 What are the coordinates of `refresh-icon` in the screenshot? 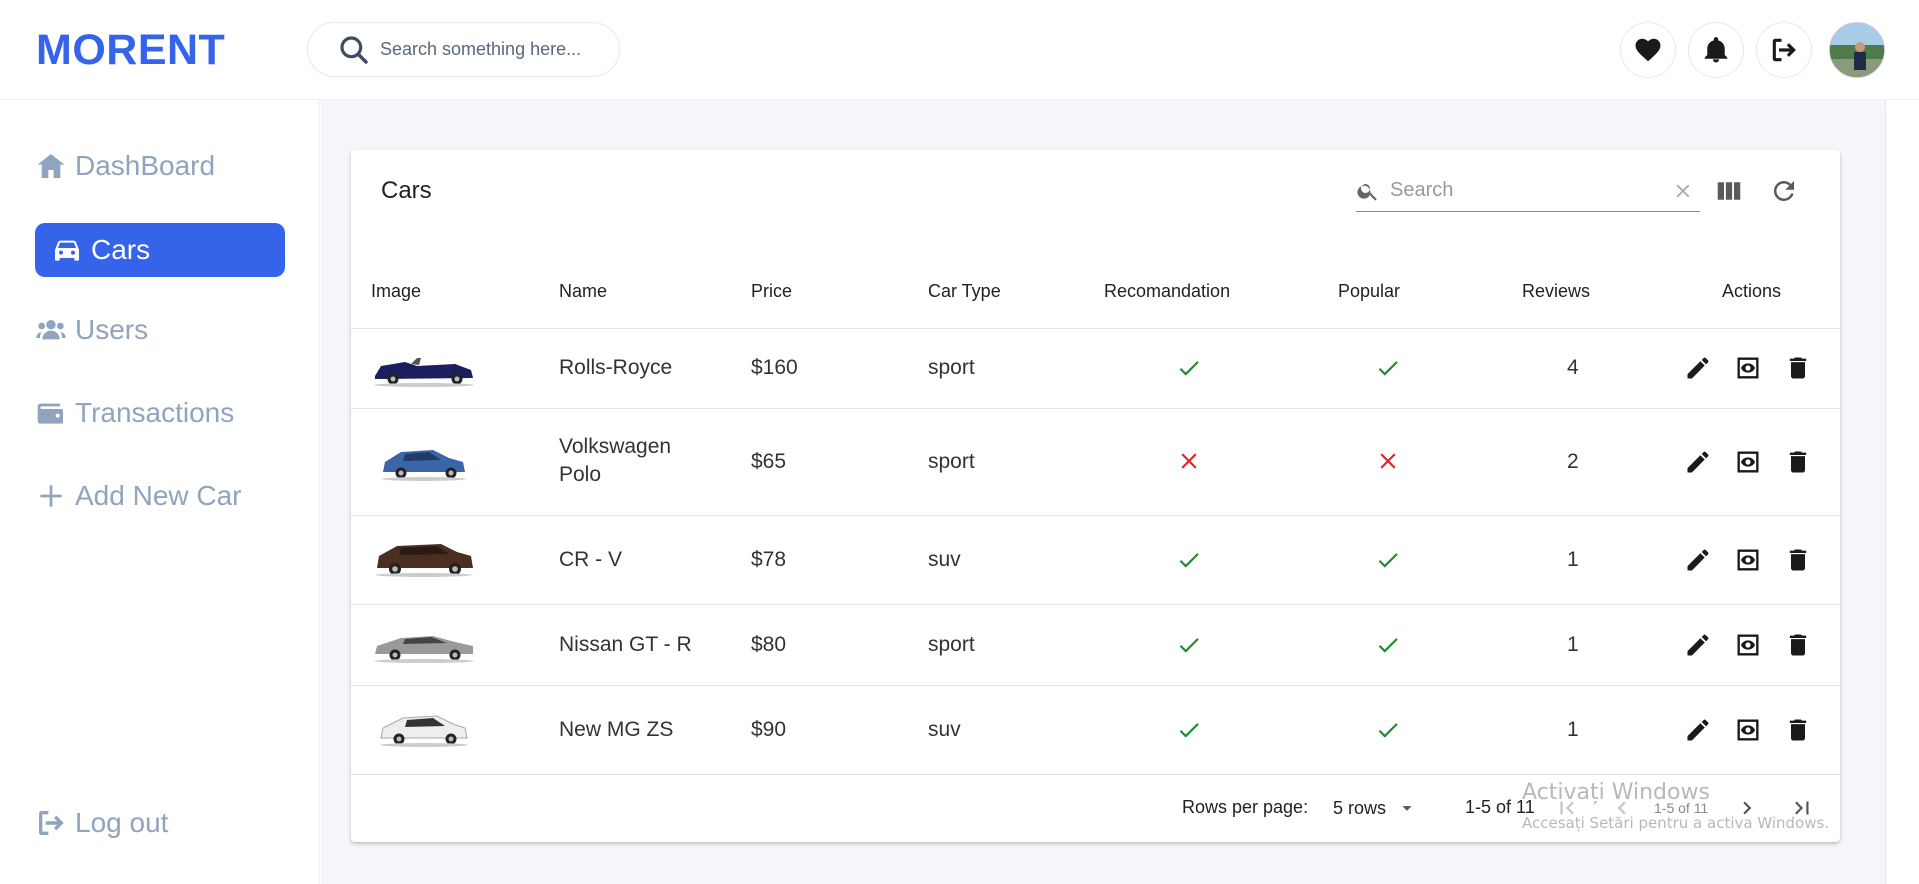 It's located at (1783, 190).